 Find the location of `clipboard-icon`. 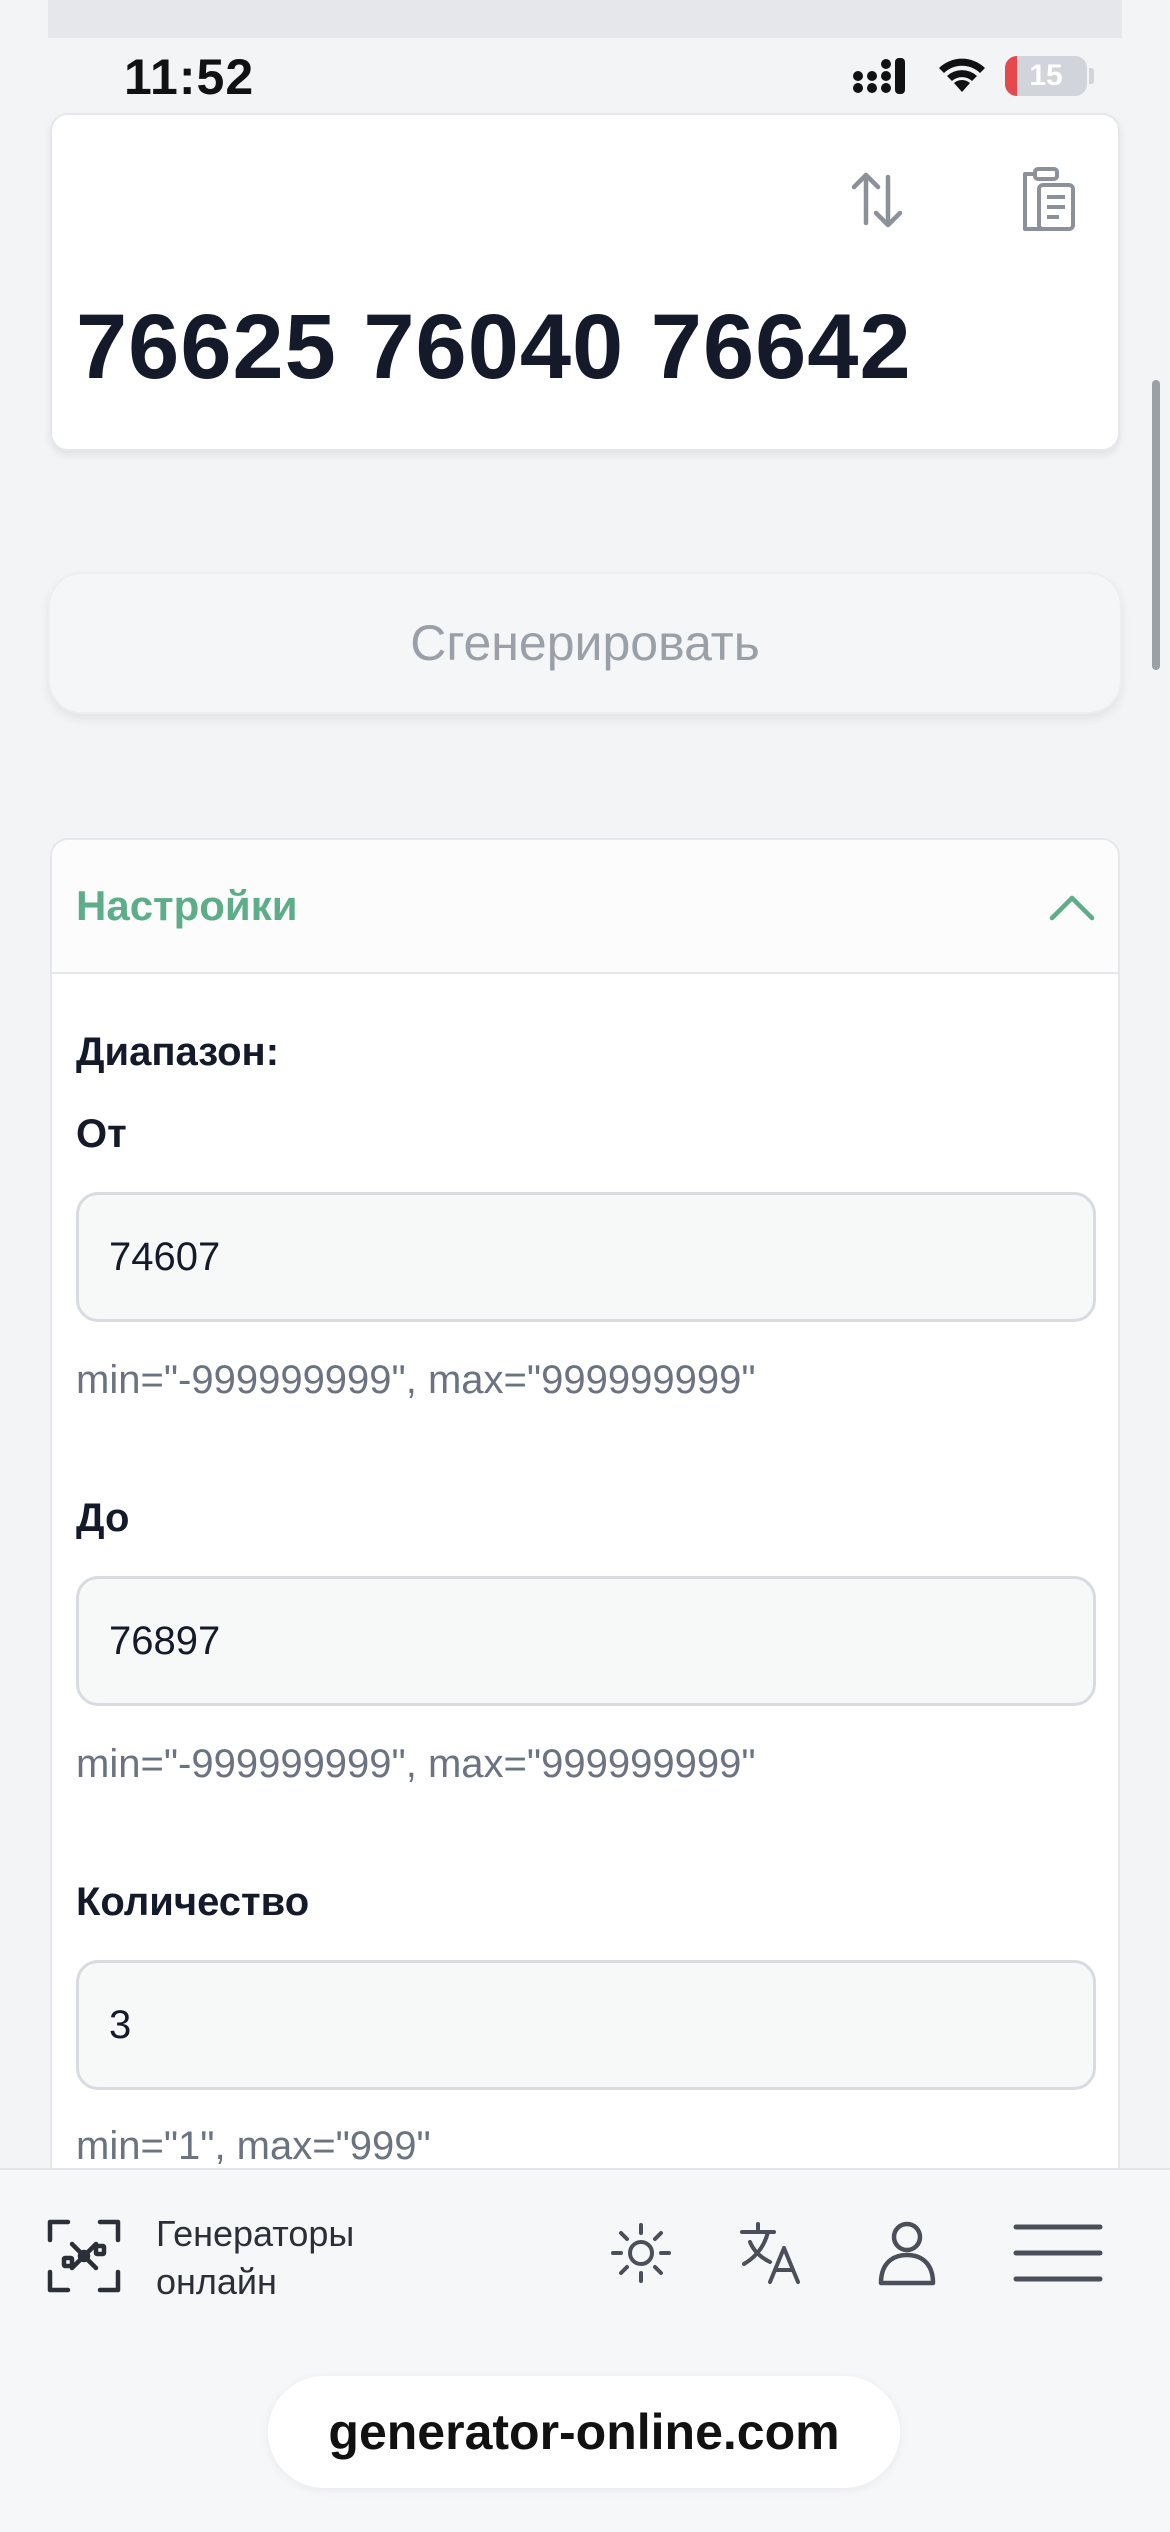

clipboard-icon is located at coordinates (1049, 199).